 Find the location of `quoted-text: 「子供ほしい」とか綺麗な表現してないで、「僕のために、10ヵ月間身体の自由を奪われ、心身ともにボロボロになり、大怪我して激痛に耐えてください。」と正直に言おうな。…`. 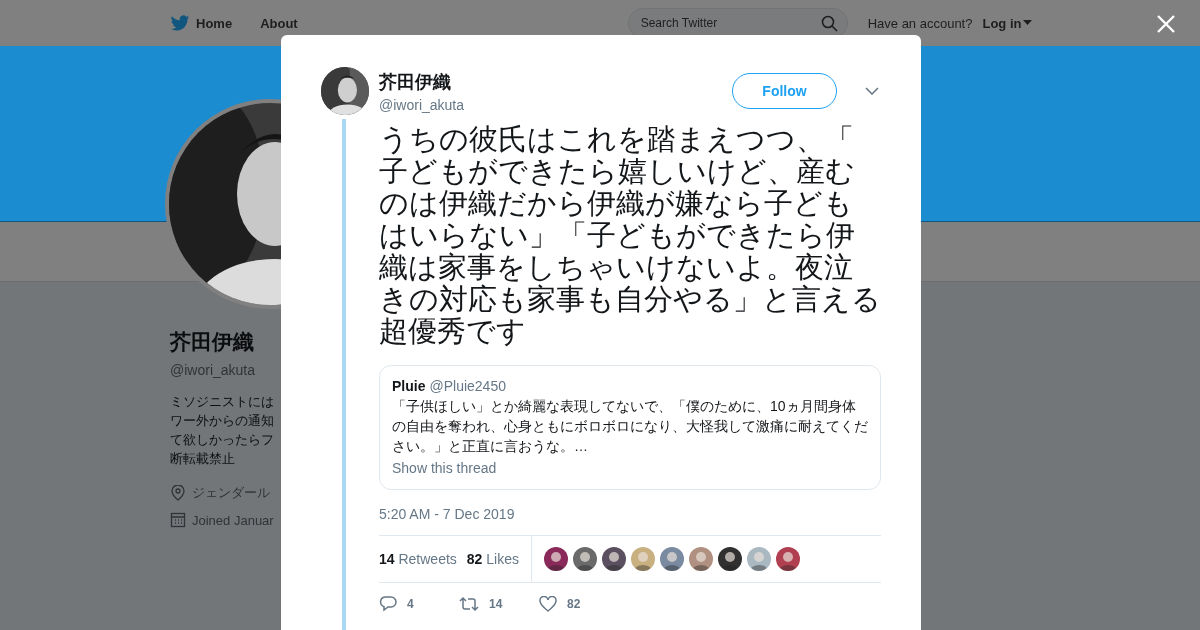

quoted-text: 「子供ほしい」とか綺麗な表現してないで、「僕のために、10ヵ月間身体の自由を奪われ、心身ともにボロボロになり、大怪我して激痛に耐えてください。」と正直に言おうな。… is located at coordinates (630, 426).